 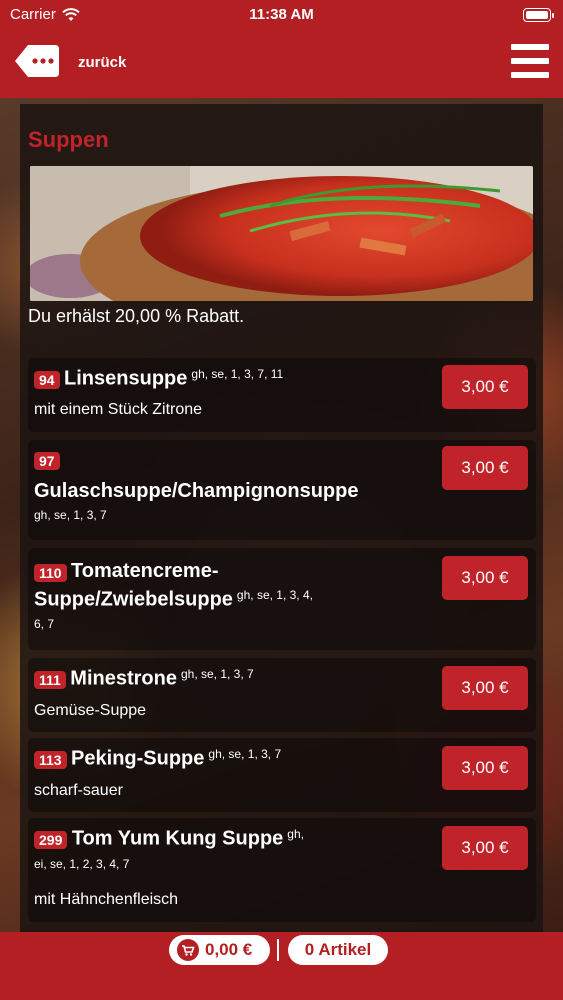 I want to click on item-number-badge: 299, so click(x=51, y=840).